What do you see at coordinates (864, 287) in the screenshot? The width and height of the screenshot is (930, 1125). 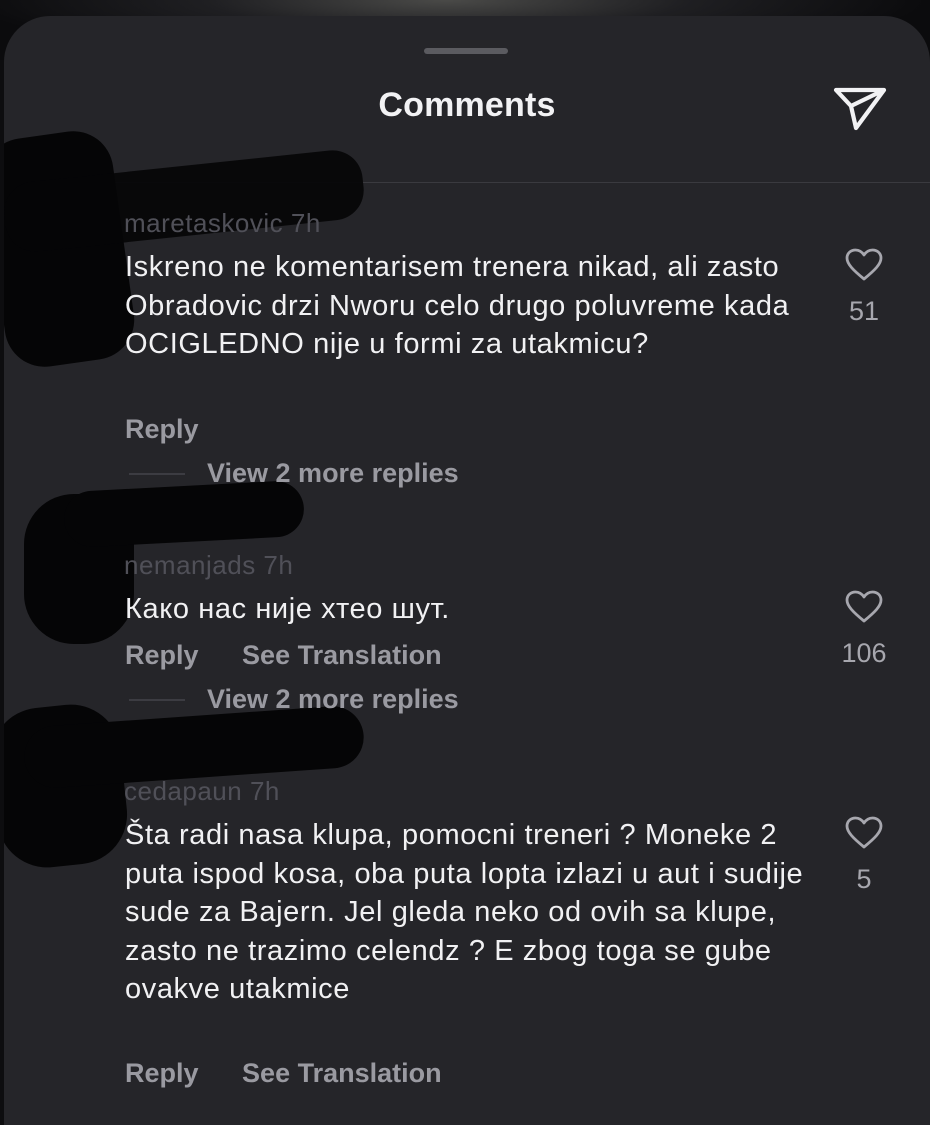 I see `like-control: 51` at bounding box center [864, 287].